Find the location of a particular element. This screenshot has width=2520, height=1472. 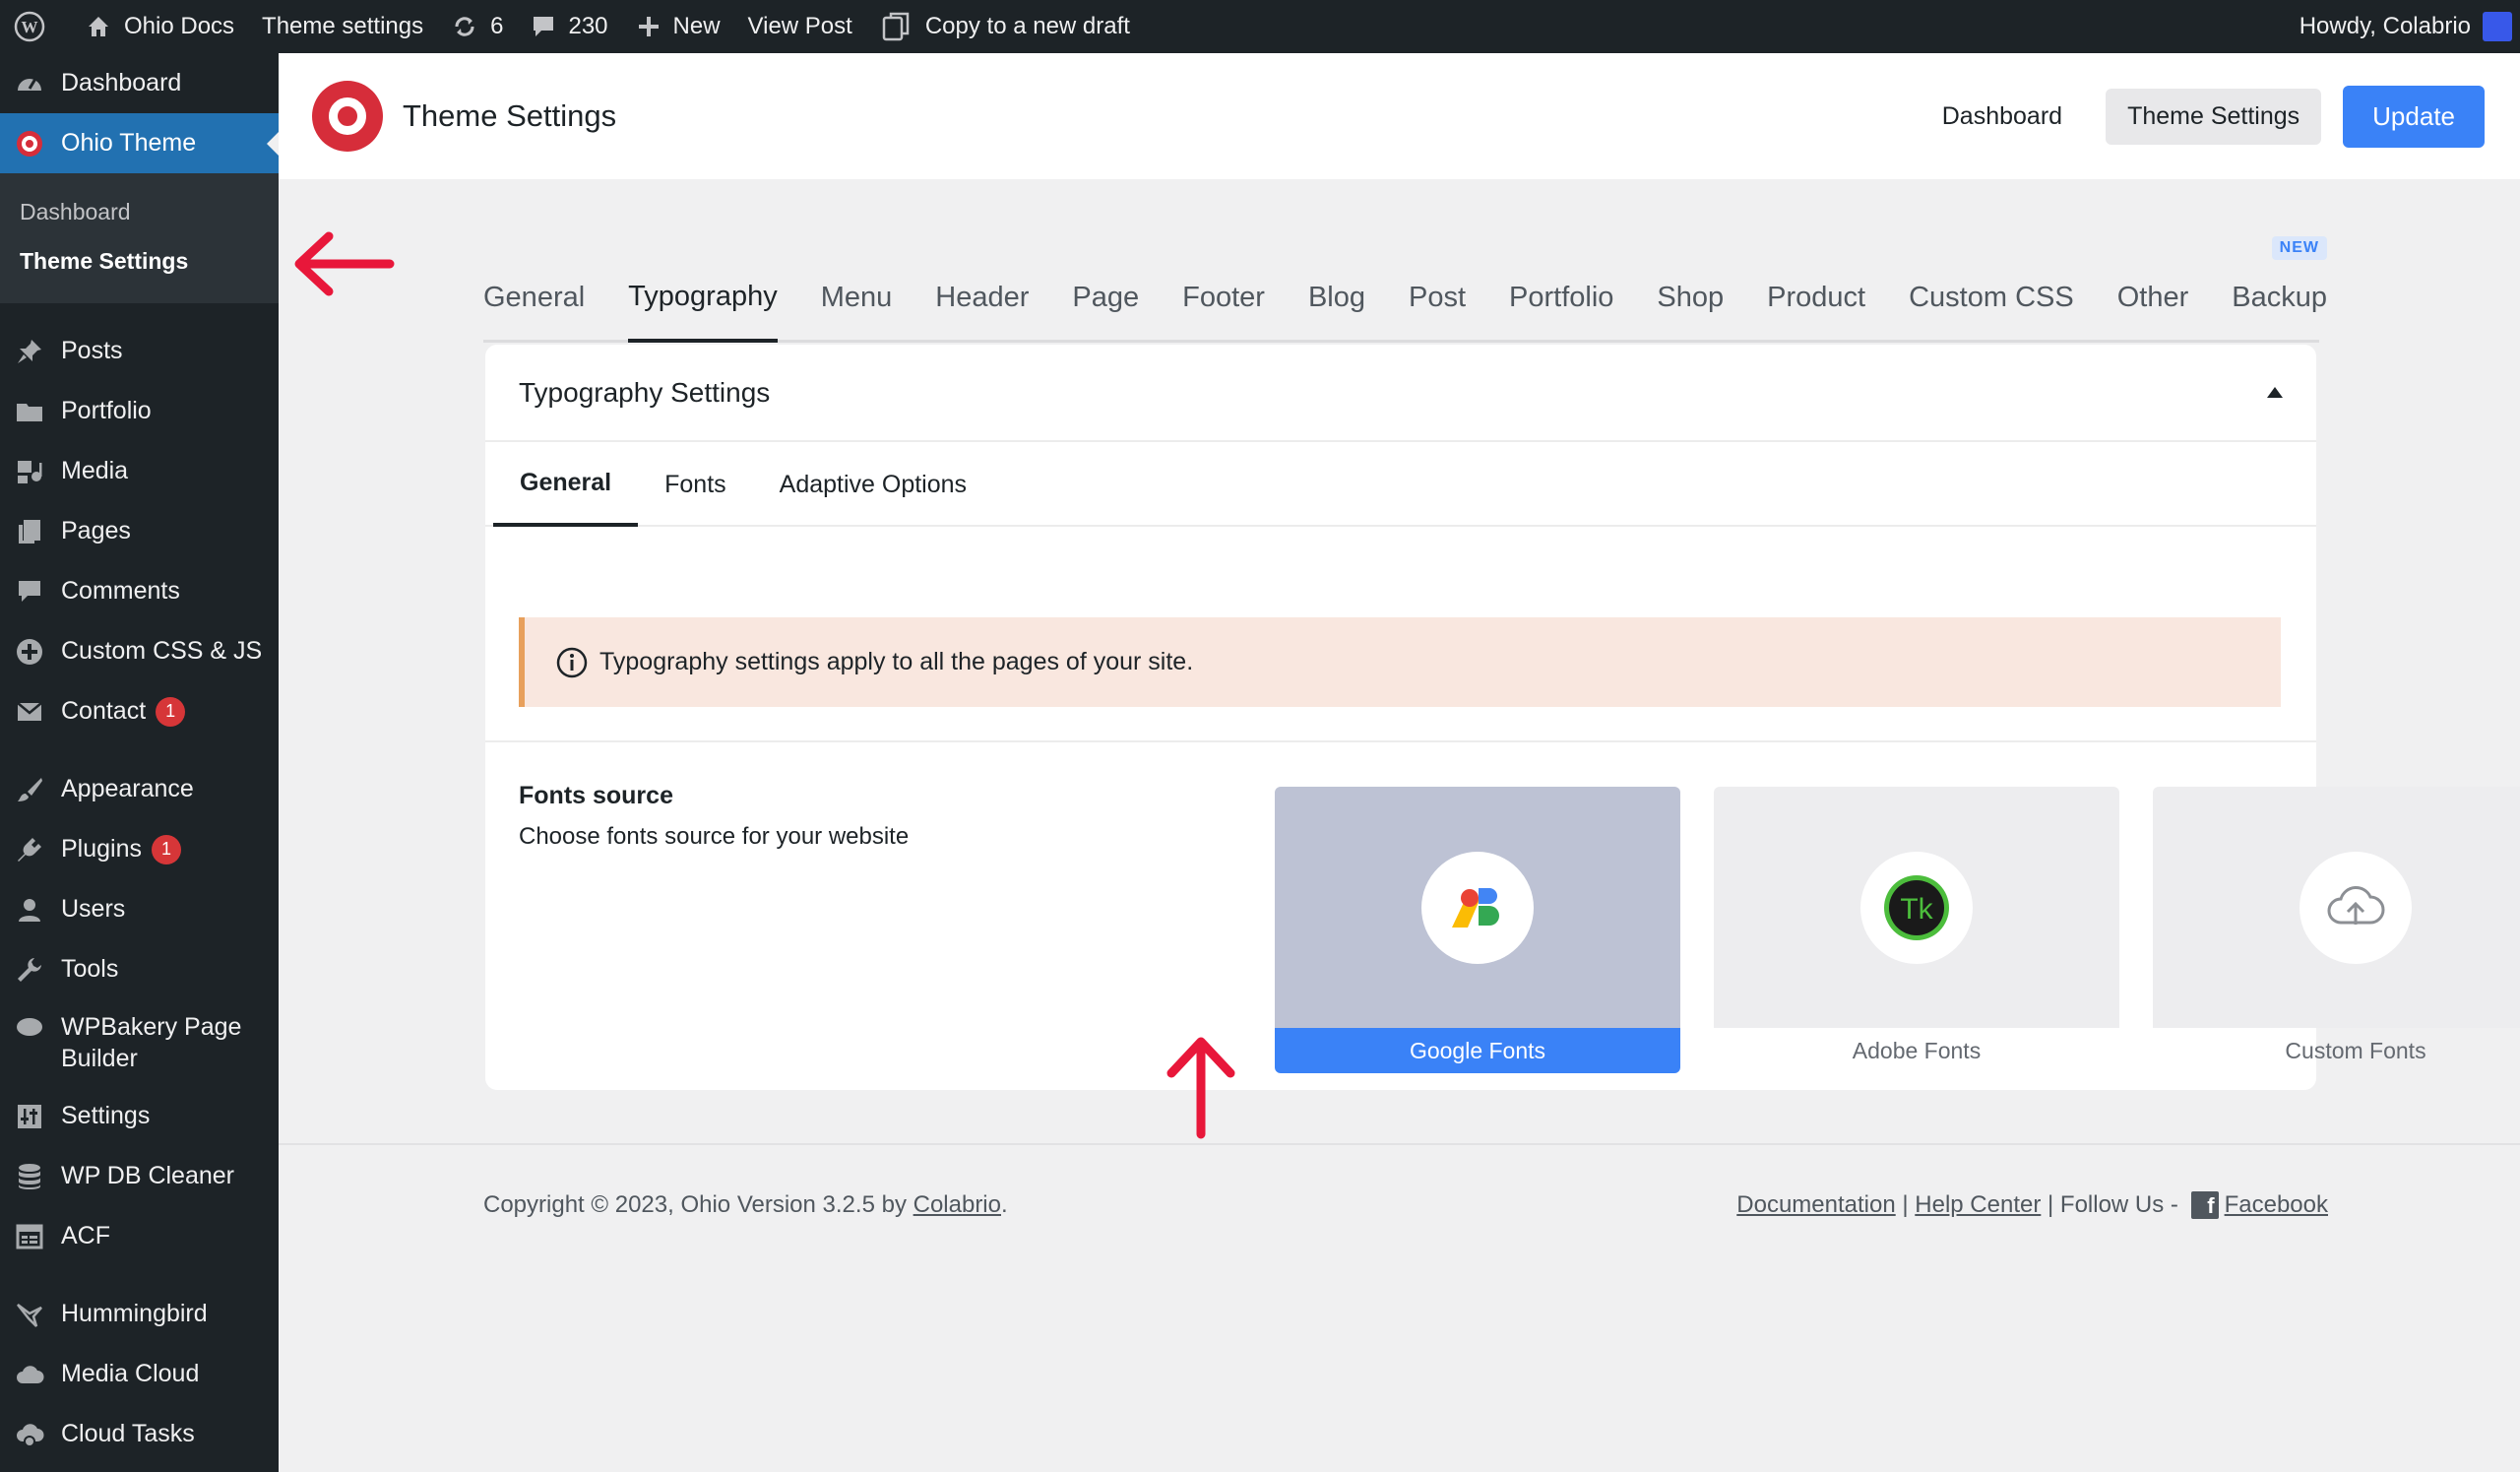

custom-fonts-label: Custom Fonts is located at coordinates (2355, 1050).